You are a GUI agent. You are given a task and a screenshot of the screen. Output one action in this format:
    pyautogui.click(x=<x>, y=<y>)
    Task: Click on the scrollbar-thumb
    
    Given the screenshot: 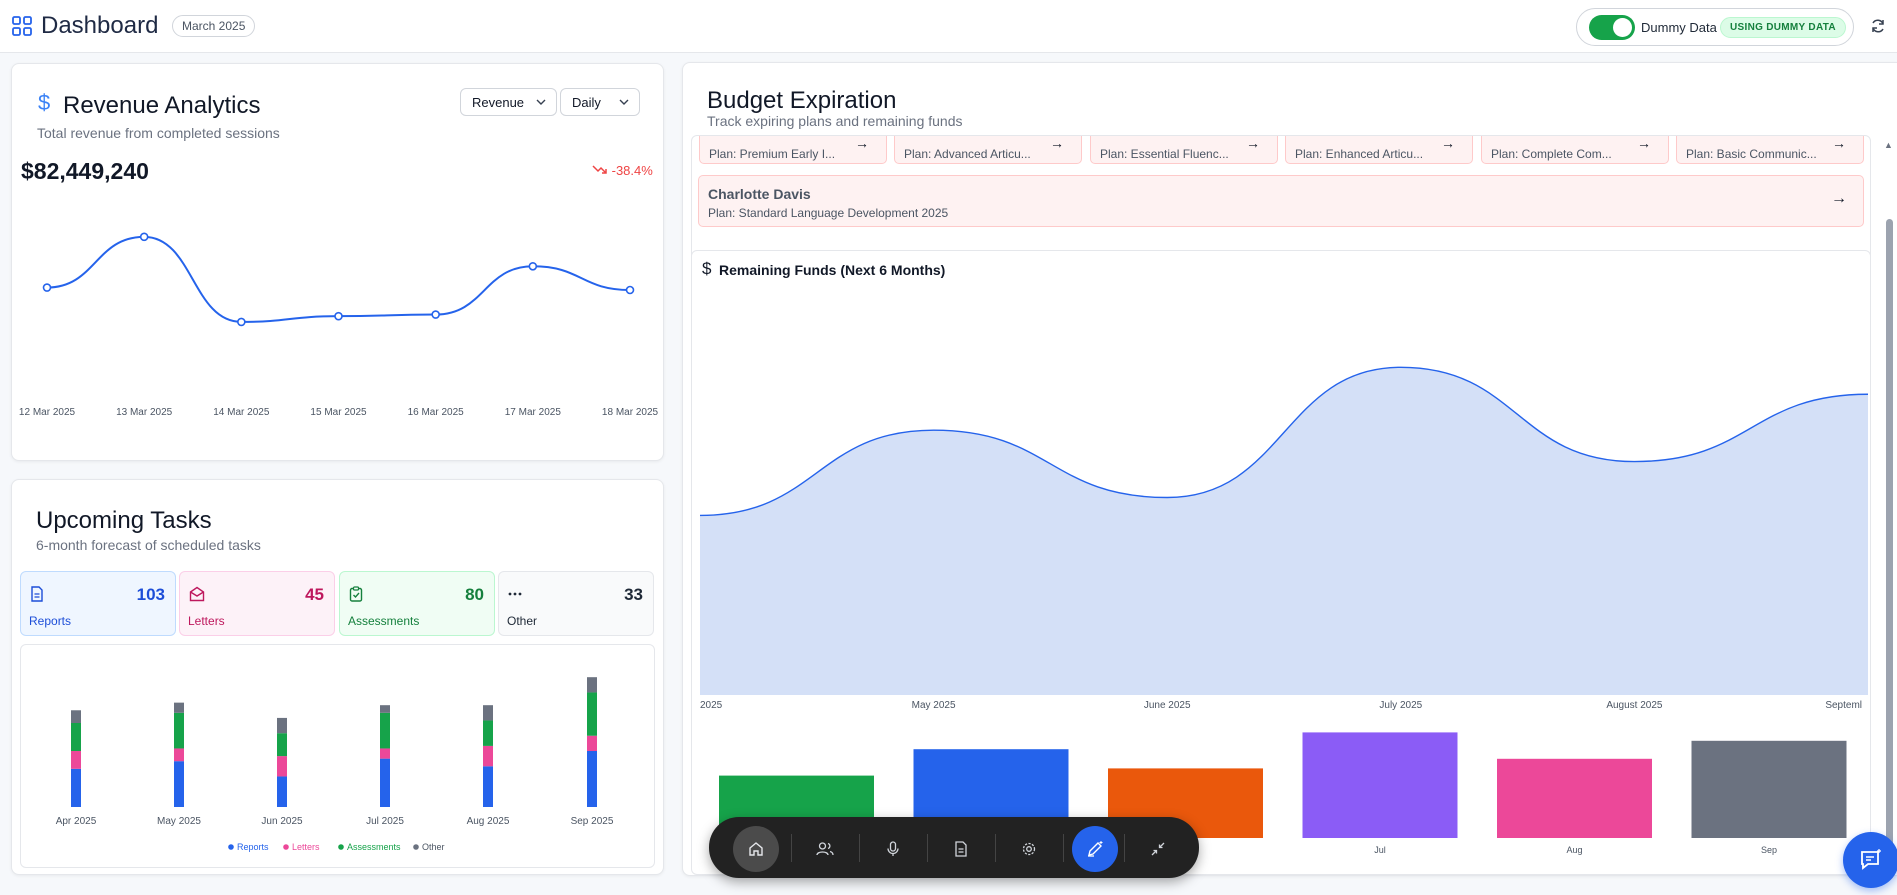 What is the action you would take?
    pyautogui.click(x=1889, y=546)
    